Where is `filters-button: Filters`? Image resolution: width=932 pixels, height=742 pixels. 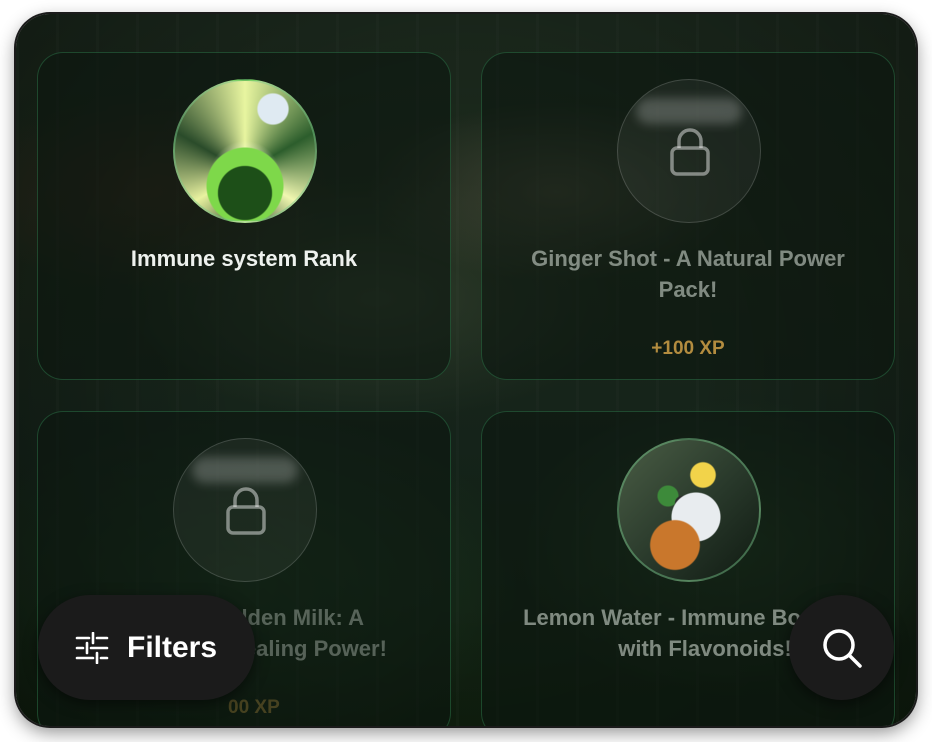
filters-button: Filters is located at coordinates (146, 647).